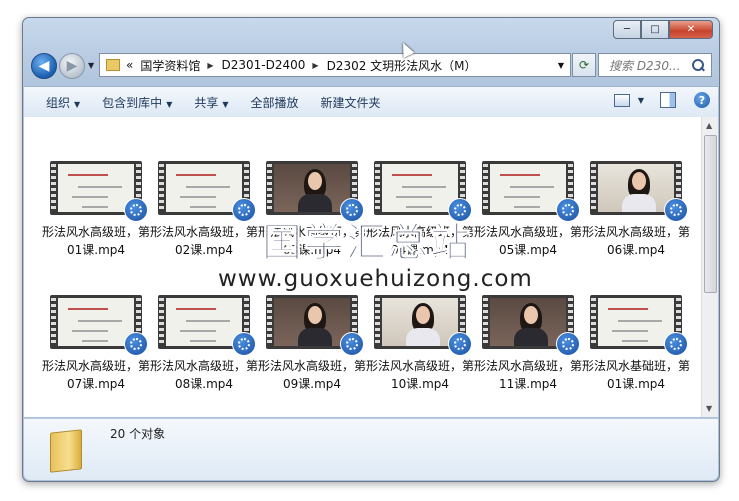 This screenshot has width=739, height=501. Describe the element at coordinates (691, 29) in the screenshot. I see `close-button: ✕` at that location.